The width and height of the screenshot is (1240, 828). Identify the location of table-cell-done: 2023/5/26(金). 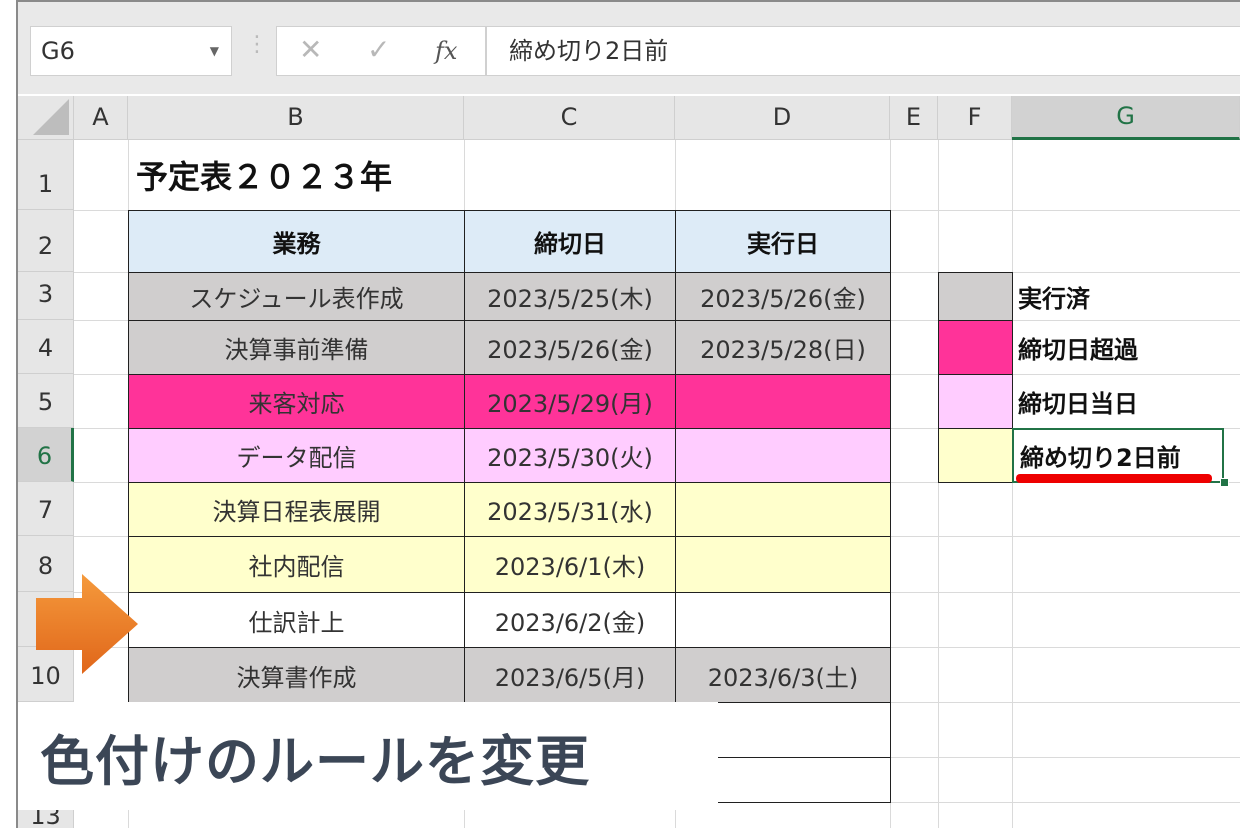
(783, 296).